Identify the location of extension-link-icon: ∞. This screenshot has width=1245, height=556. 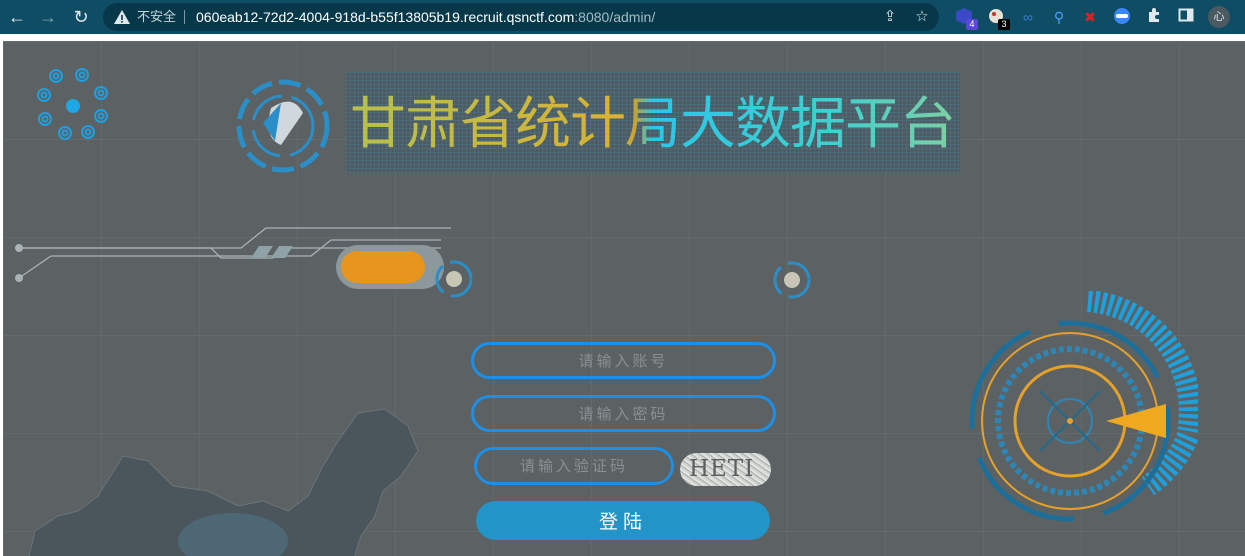
(1028, 17).